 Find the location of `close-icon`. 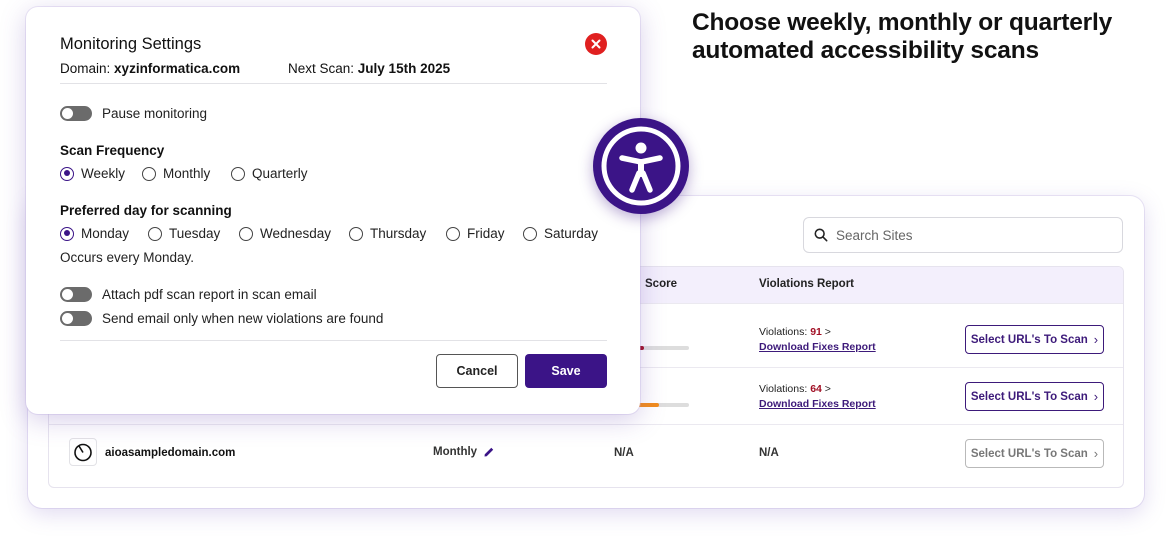

close-icon is located at coordinates (596, 44).